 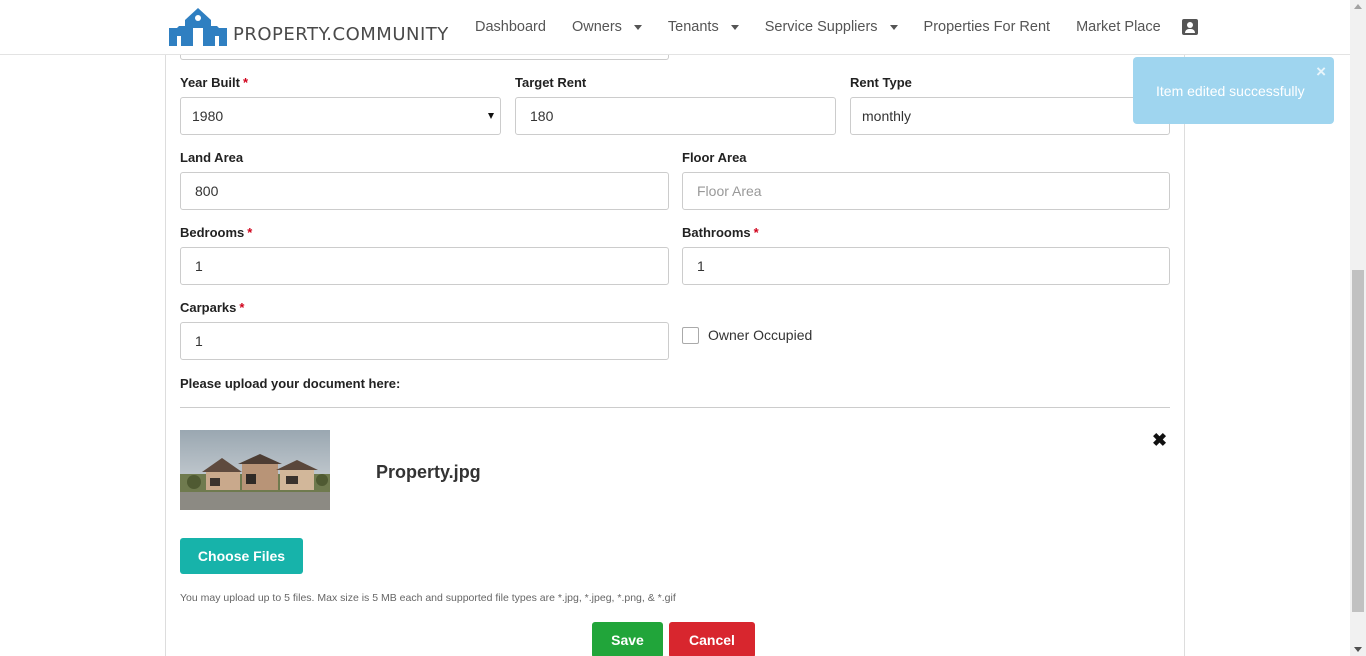 I want to click on divider, so click(x=675, y=407).